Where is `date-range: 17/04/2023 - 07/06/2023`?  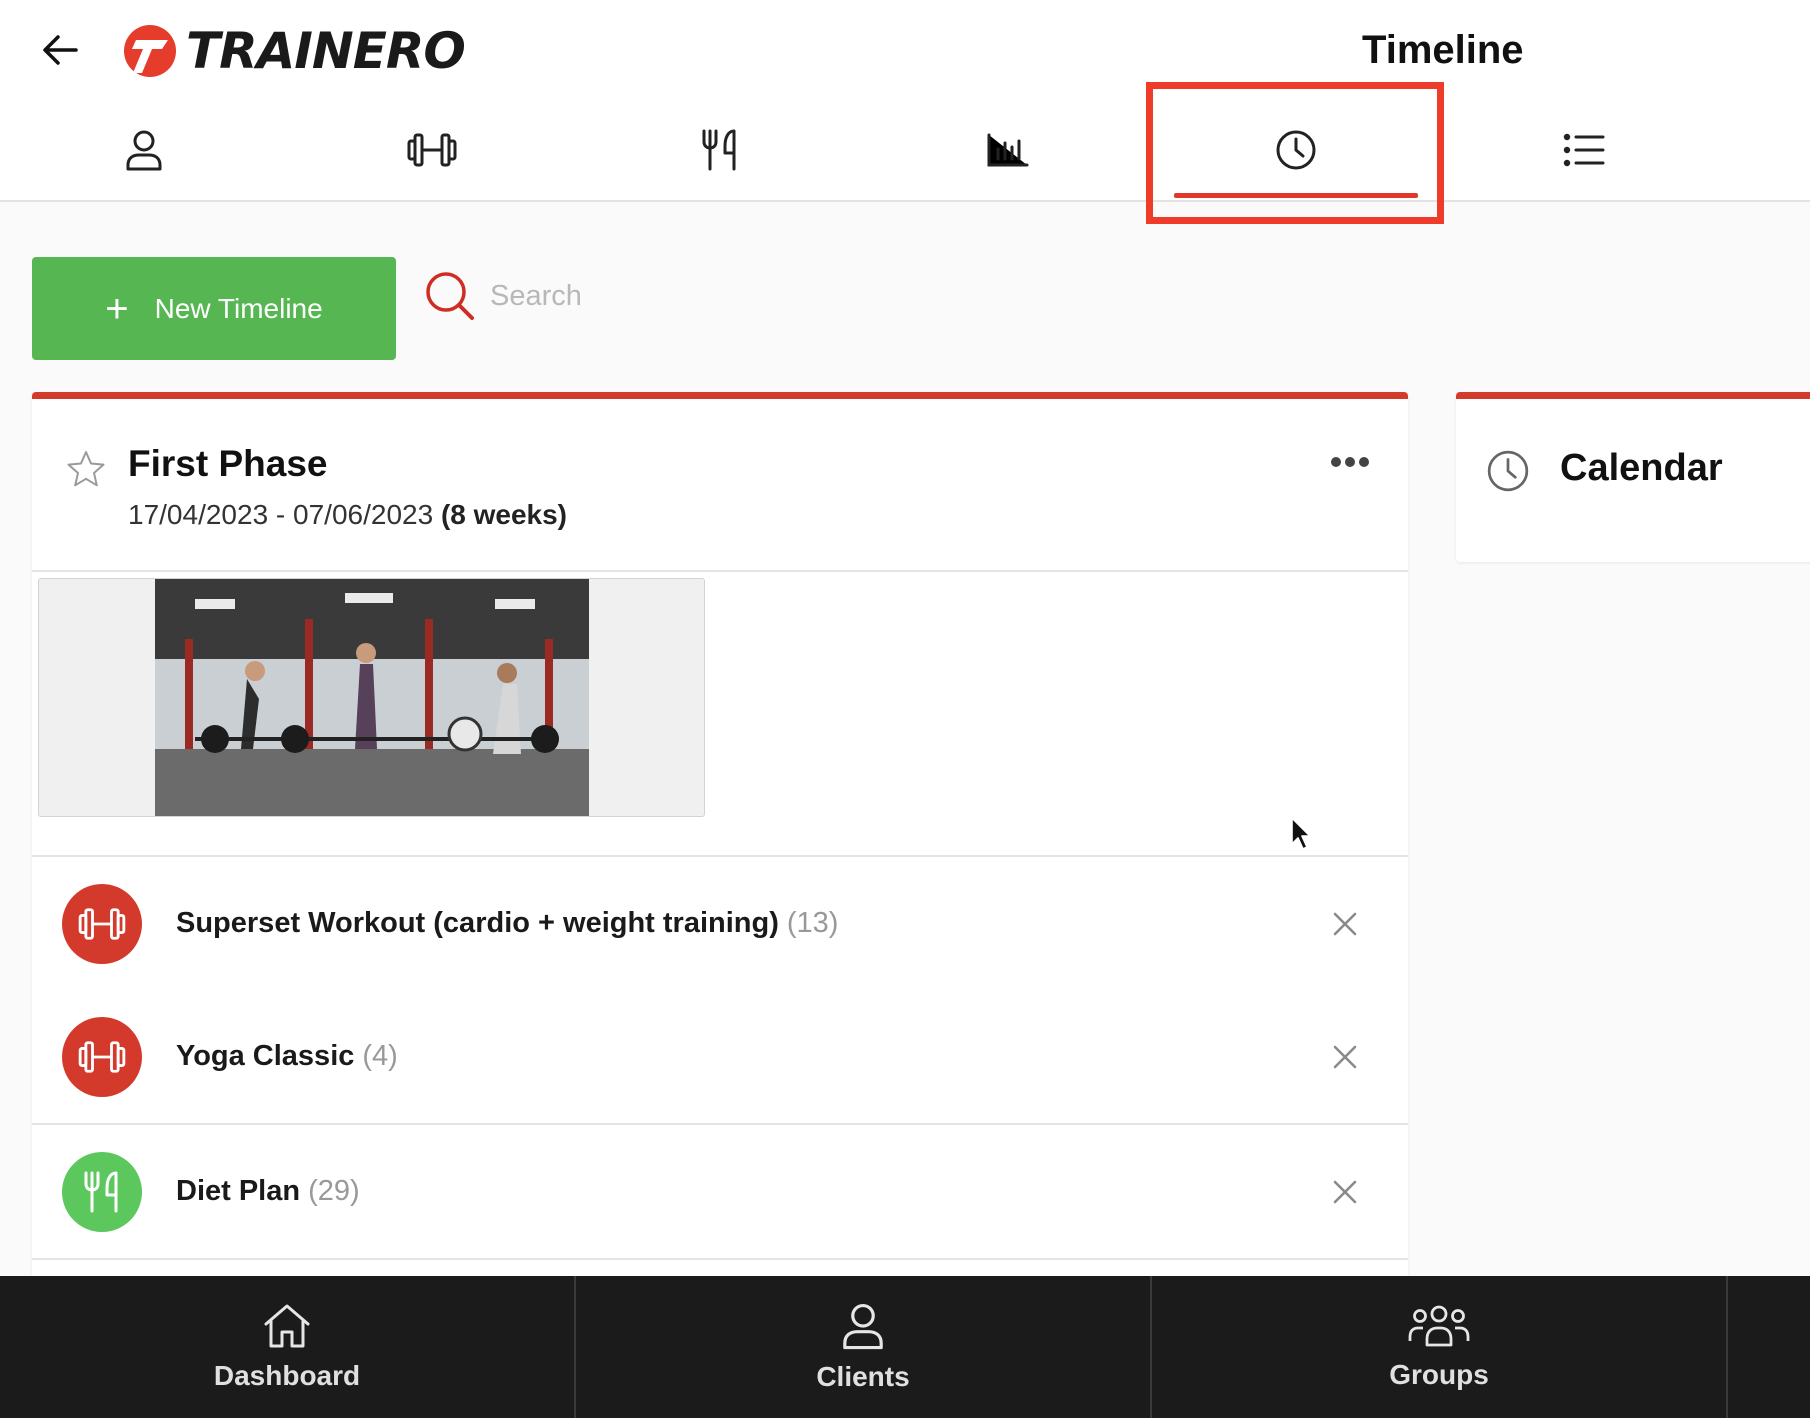 date-range: 17/04/2023 - 07/06/2023 is located at coordinates (281, 514).